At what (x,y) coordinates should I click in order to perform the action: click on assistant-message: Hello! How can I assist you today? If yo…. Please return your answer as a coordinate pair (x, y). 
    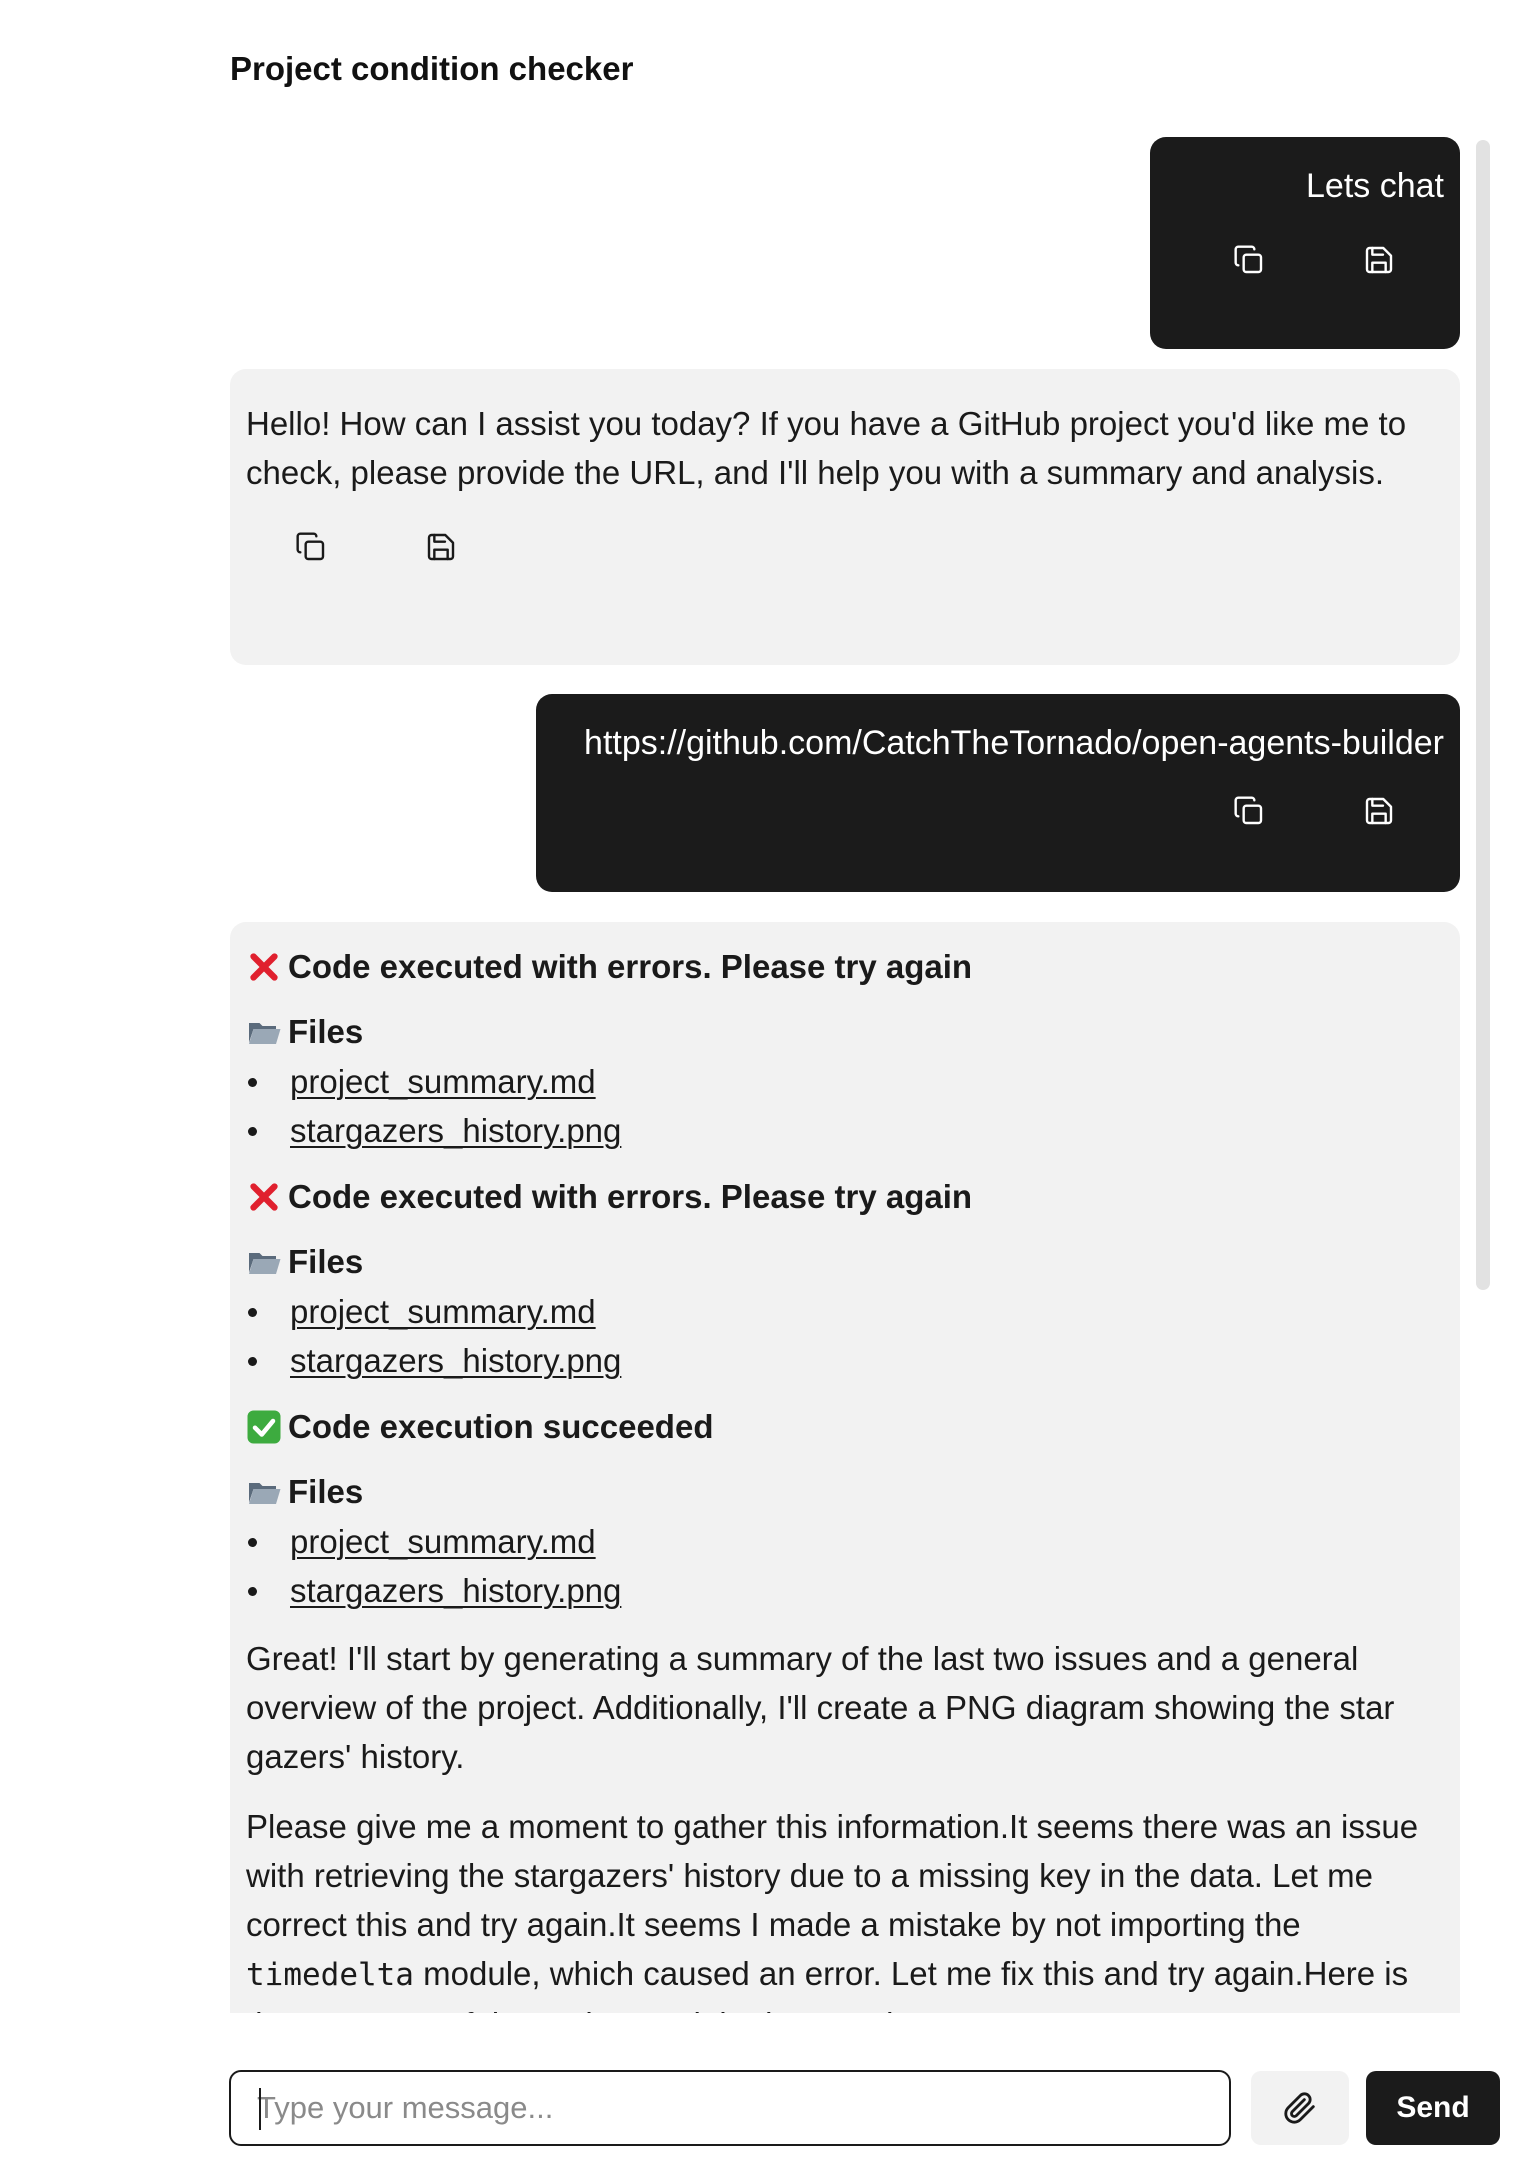
    Looking at the image, I should click on (845, 517).